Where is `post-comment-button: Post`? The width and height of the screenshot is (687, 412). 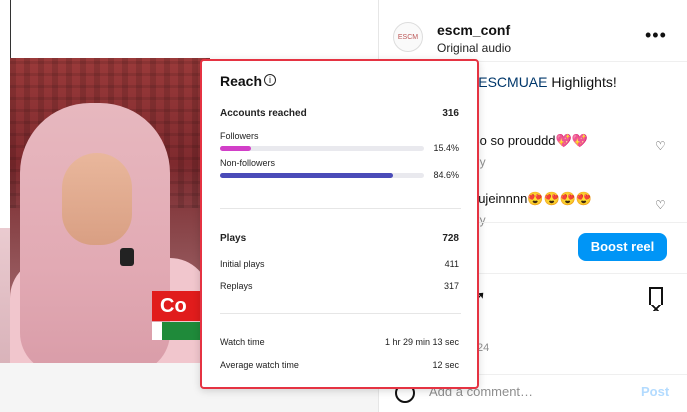
post-comment-button: Post is located at coordinates (655, 391).